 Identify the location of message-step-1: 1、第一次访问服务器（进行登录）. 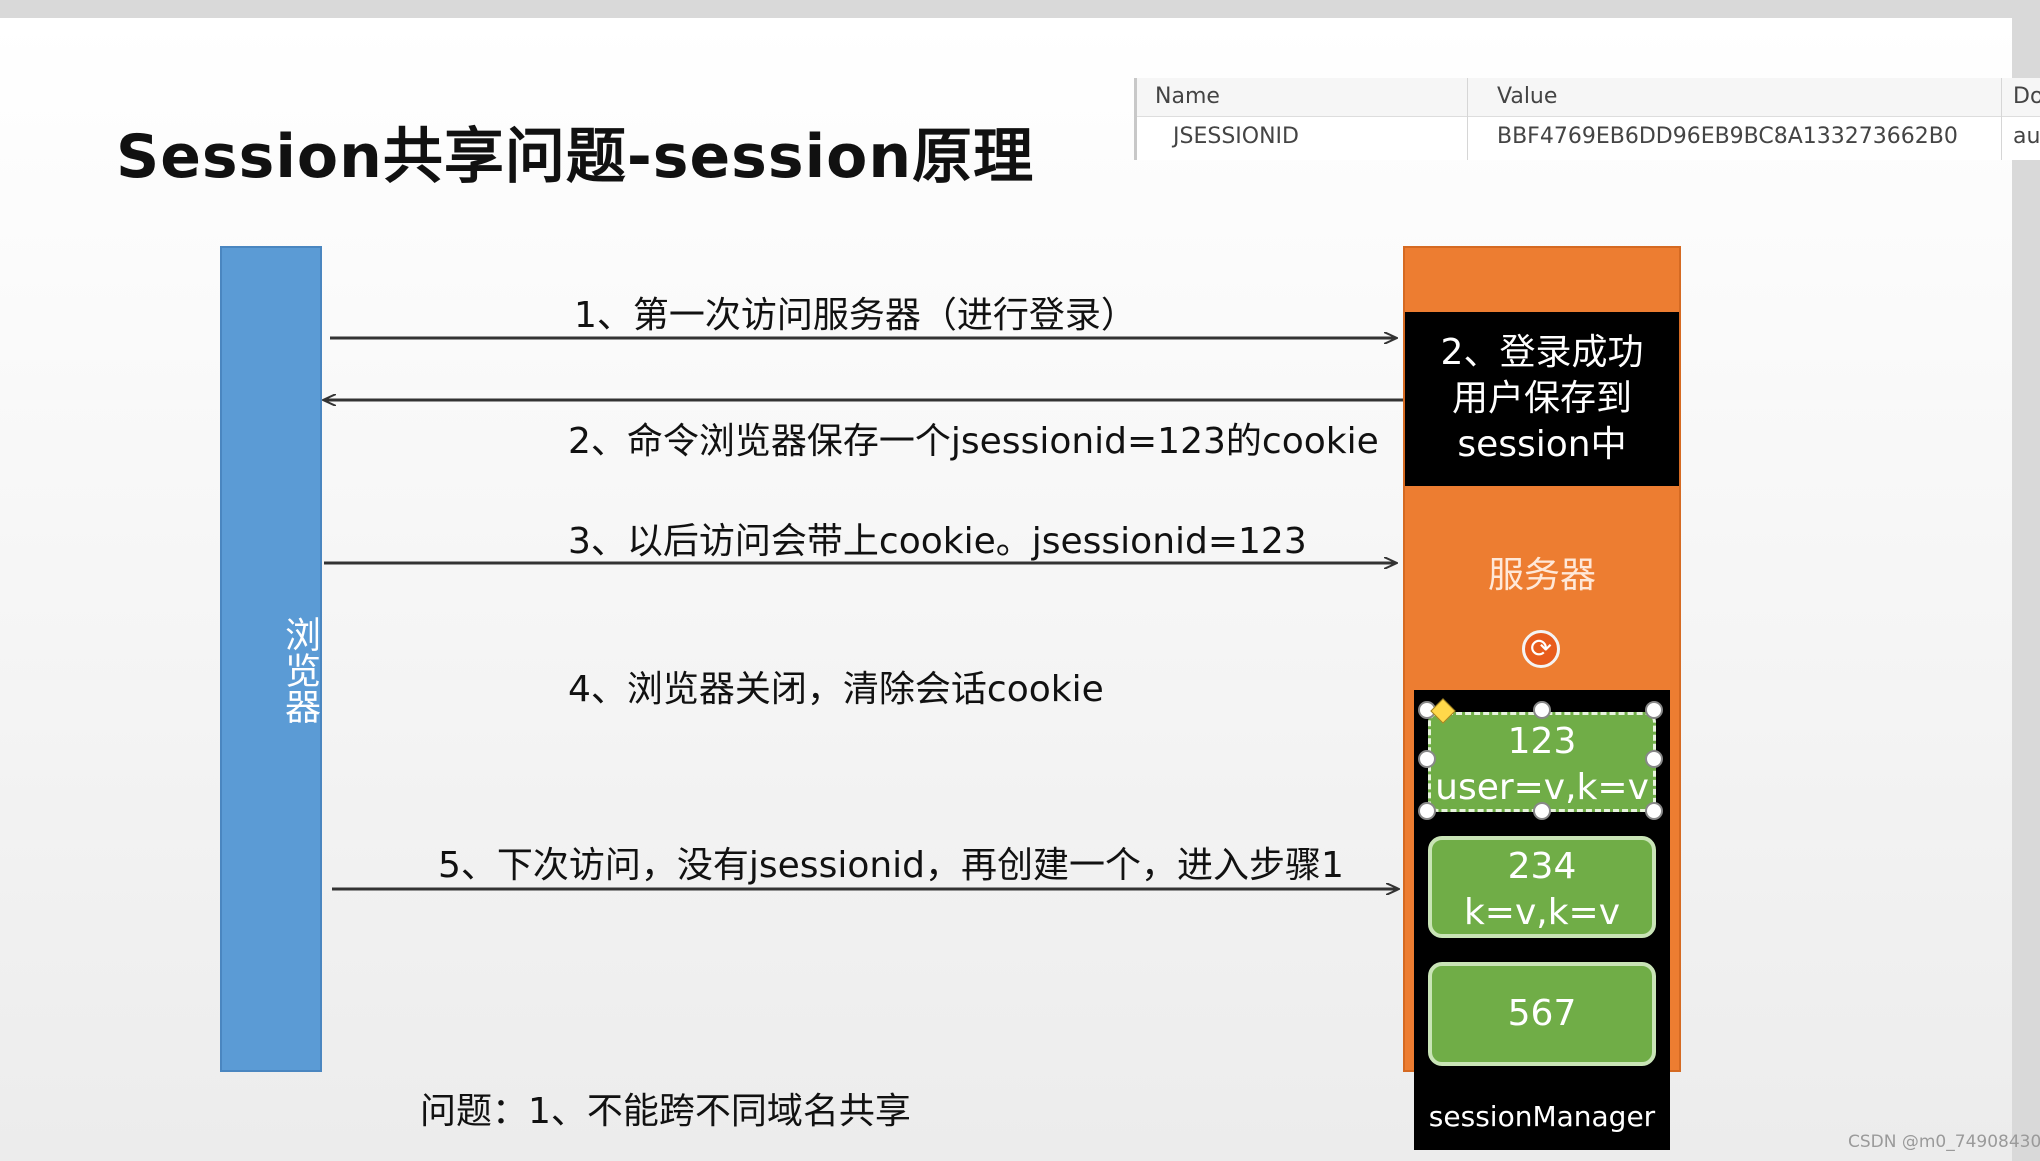
(855, 315).